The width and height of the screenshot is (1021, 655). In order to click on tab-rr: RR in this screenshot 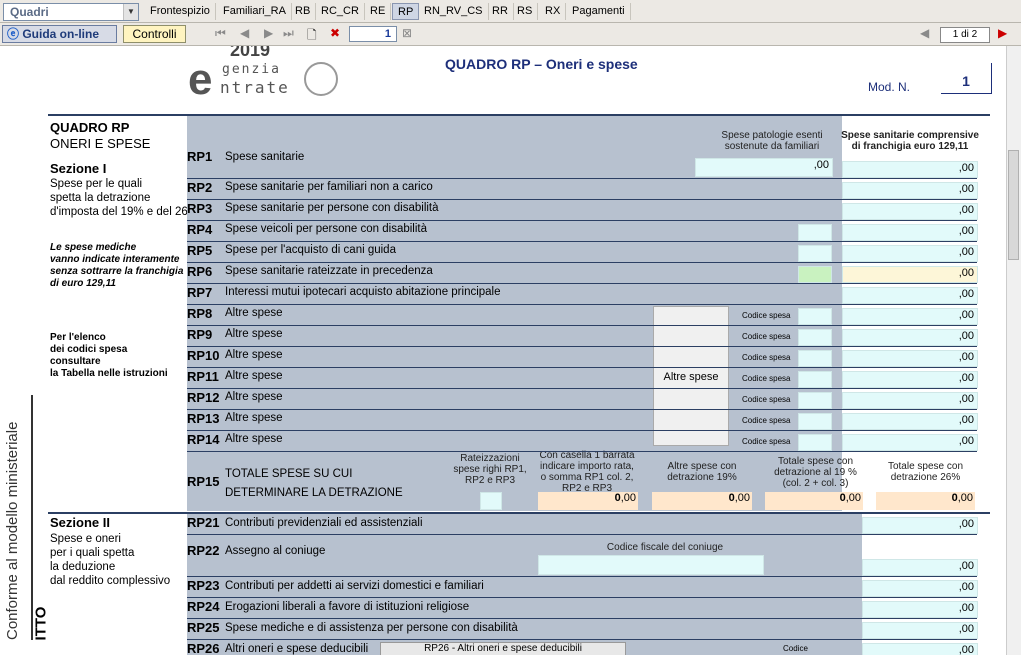, I will do `click(500, 11)`.